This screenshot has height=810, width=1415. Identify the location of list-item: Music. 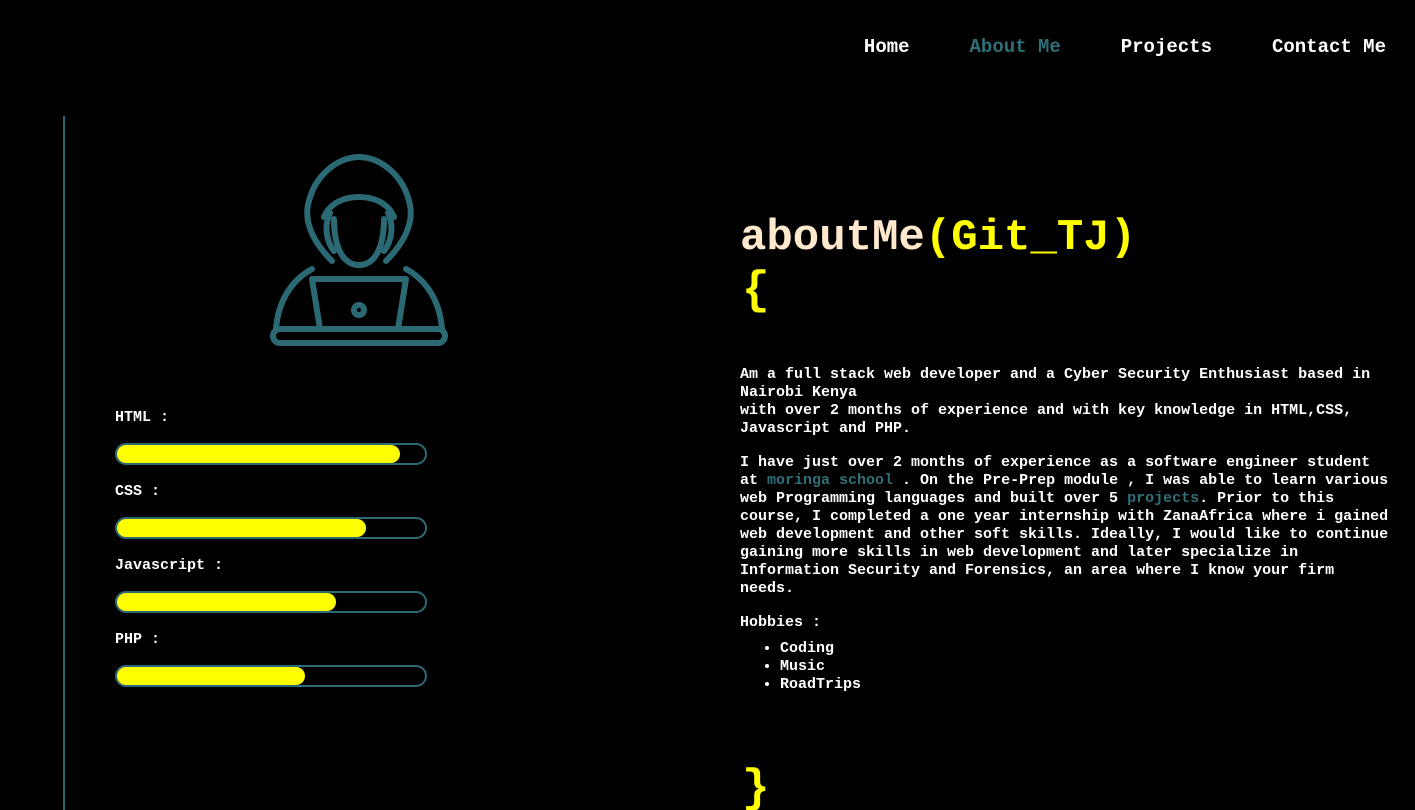
(1085, 667).